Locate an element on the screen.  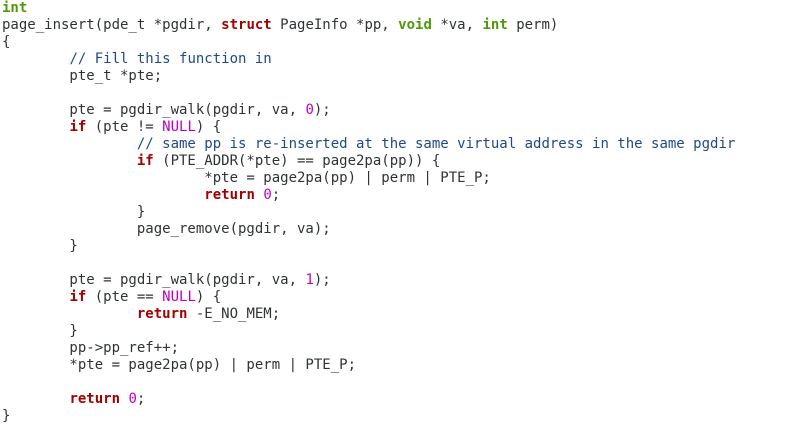
code-text: { is located at coordinates (6, 42).